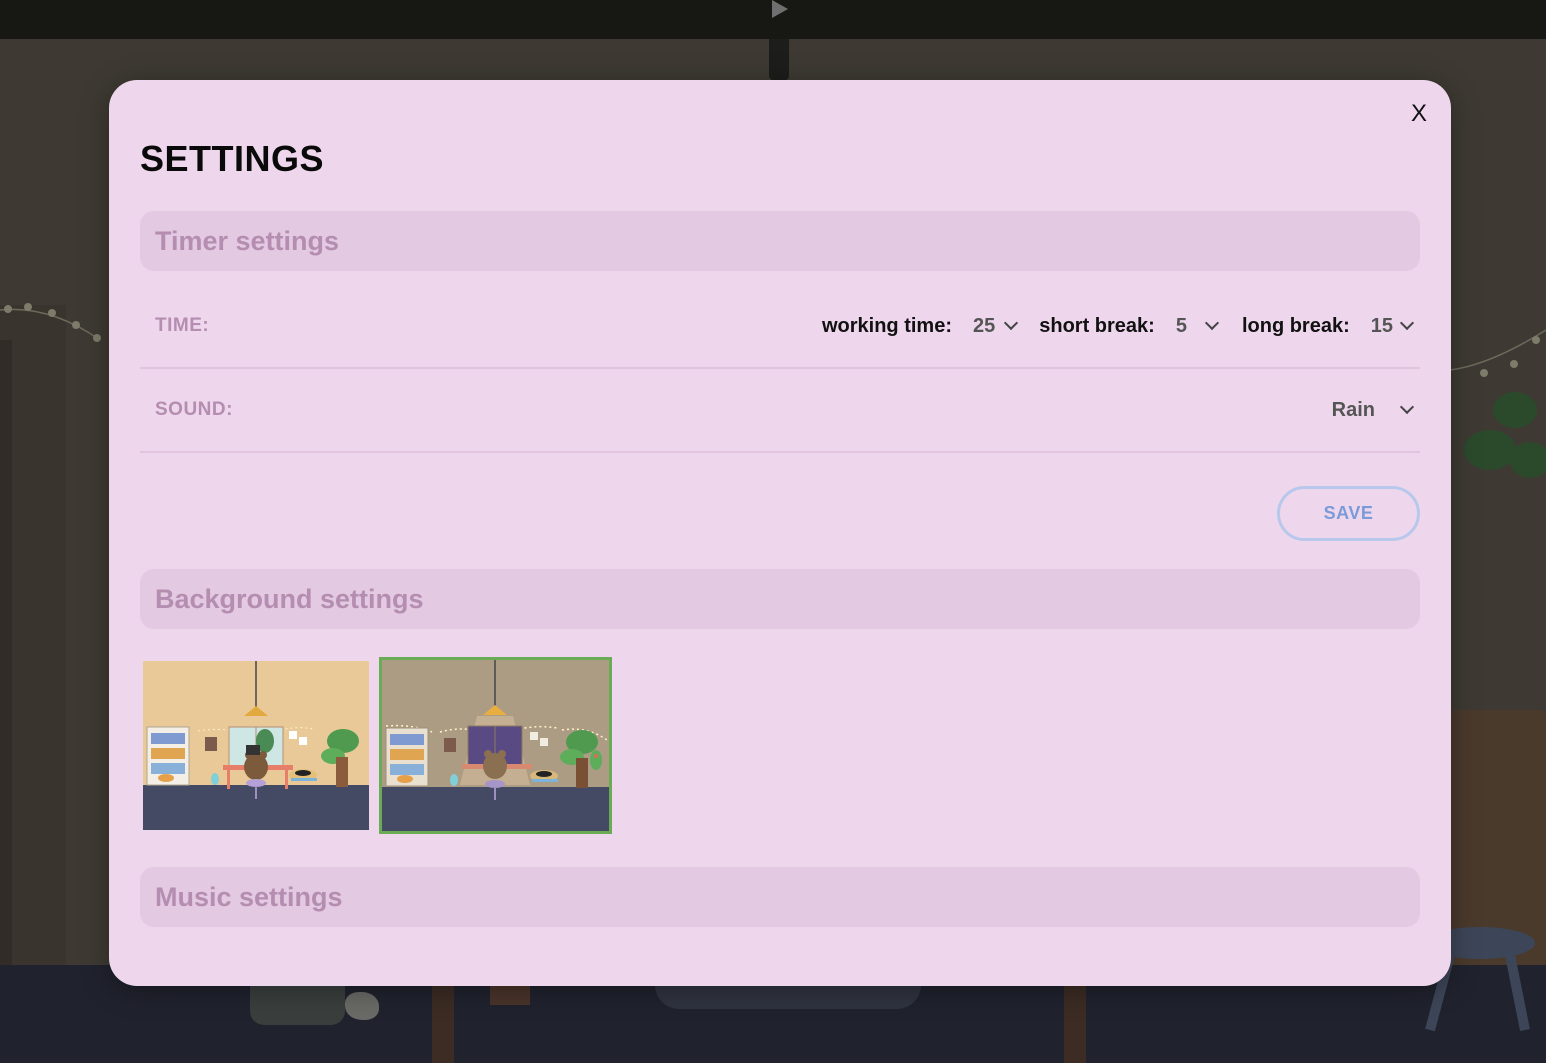 The image size is (1546, 1063). I want to click on save-button: SAVE, so click(1348, 513).